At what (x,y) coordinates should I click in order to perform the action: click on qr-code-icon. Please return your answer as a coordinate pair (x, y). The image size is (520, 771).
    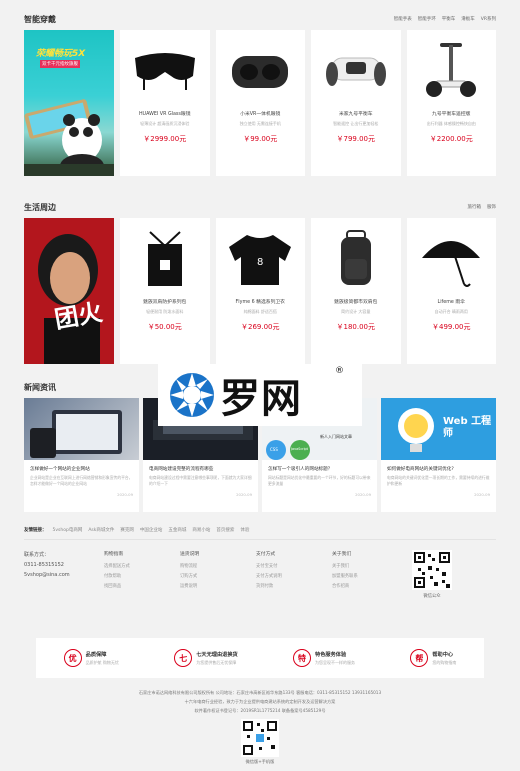
    Looking at the image, I should click on (260, 738).